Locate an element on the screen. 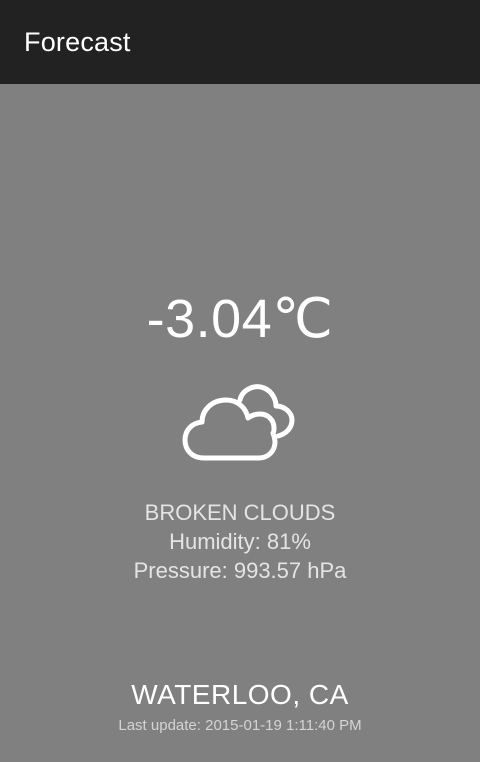 This screenshot has width=480, height=762. weather-description: BROKEN CLOUDS is located at coordinates (240, 512).